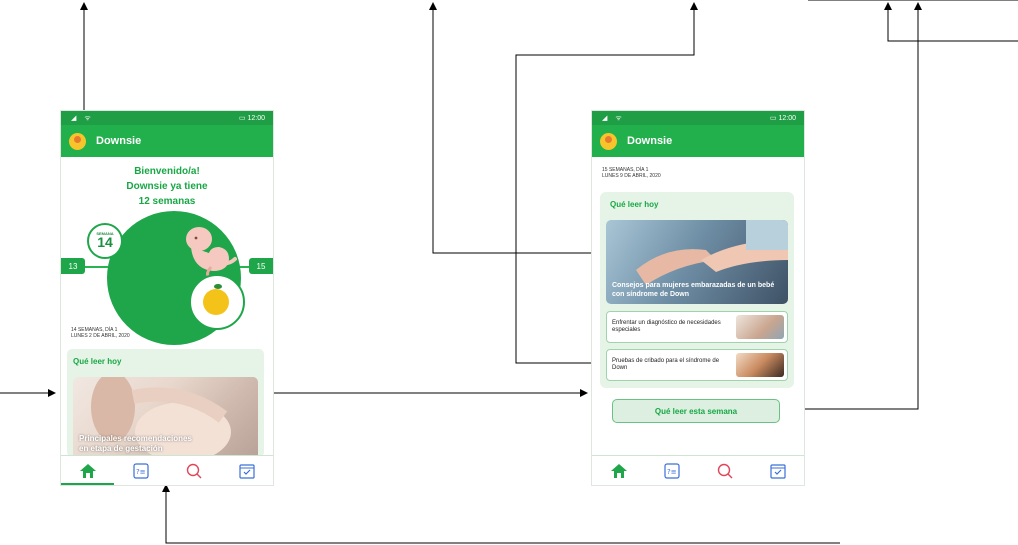 Image resolution: width=1018 pixels, height=545 pixels. I want to click on week-badge: SEMANA 14, so click(105, 241).